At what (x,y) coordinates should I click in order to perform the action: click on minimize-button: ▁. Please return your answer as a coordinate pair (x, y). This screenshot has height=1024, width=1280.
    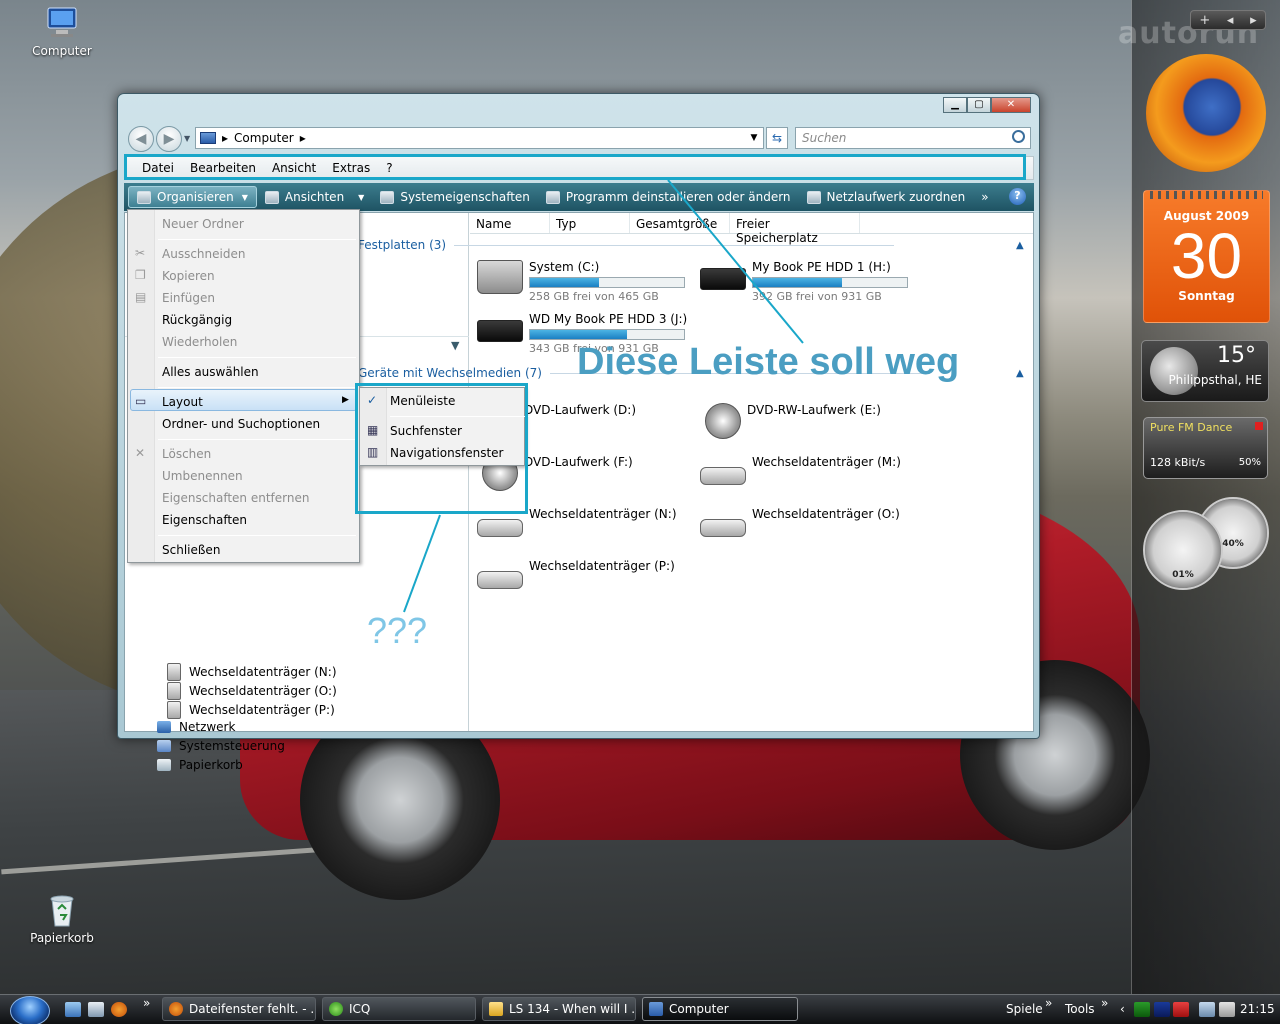
    Looking at the image, I should click on (955, 105).